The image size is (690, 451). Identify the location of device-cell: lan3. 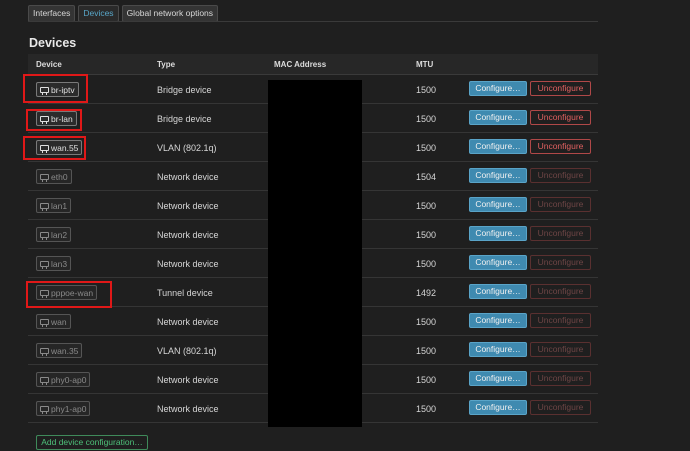
(54, 263).